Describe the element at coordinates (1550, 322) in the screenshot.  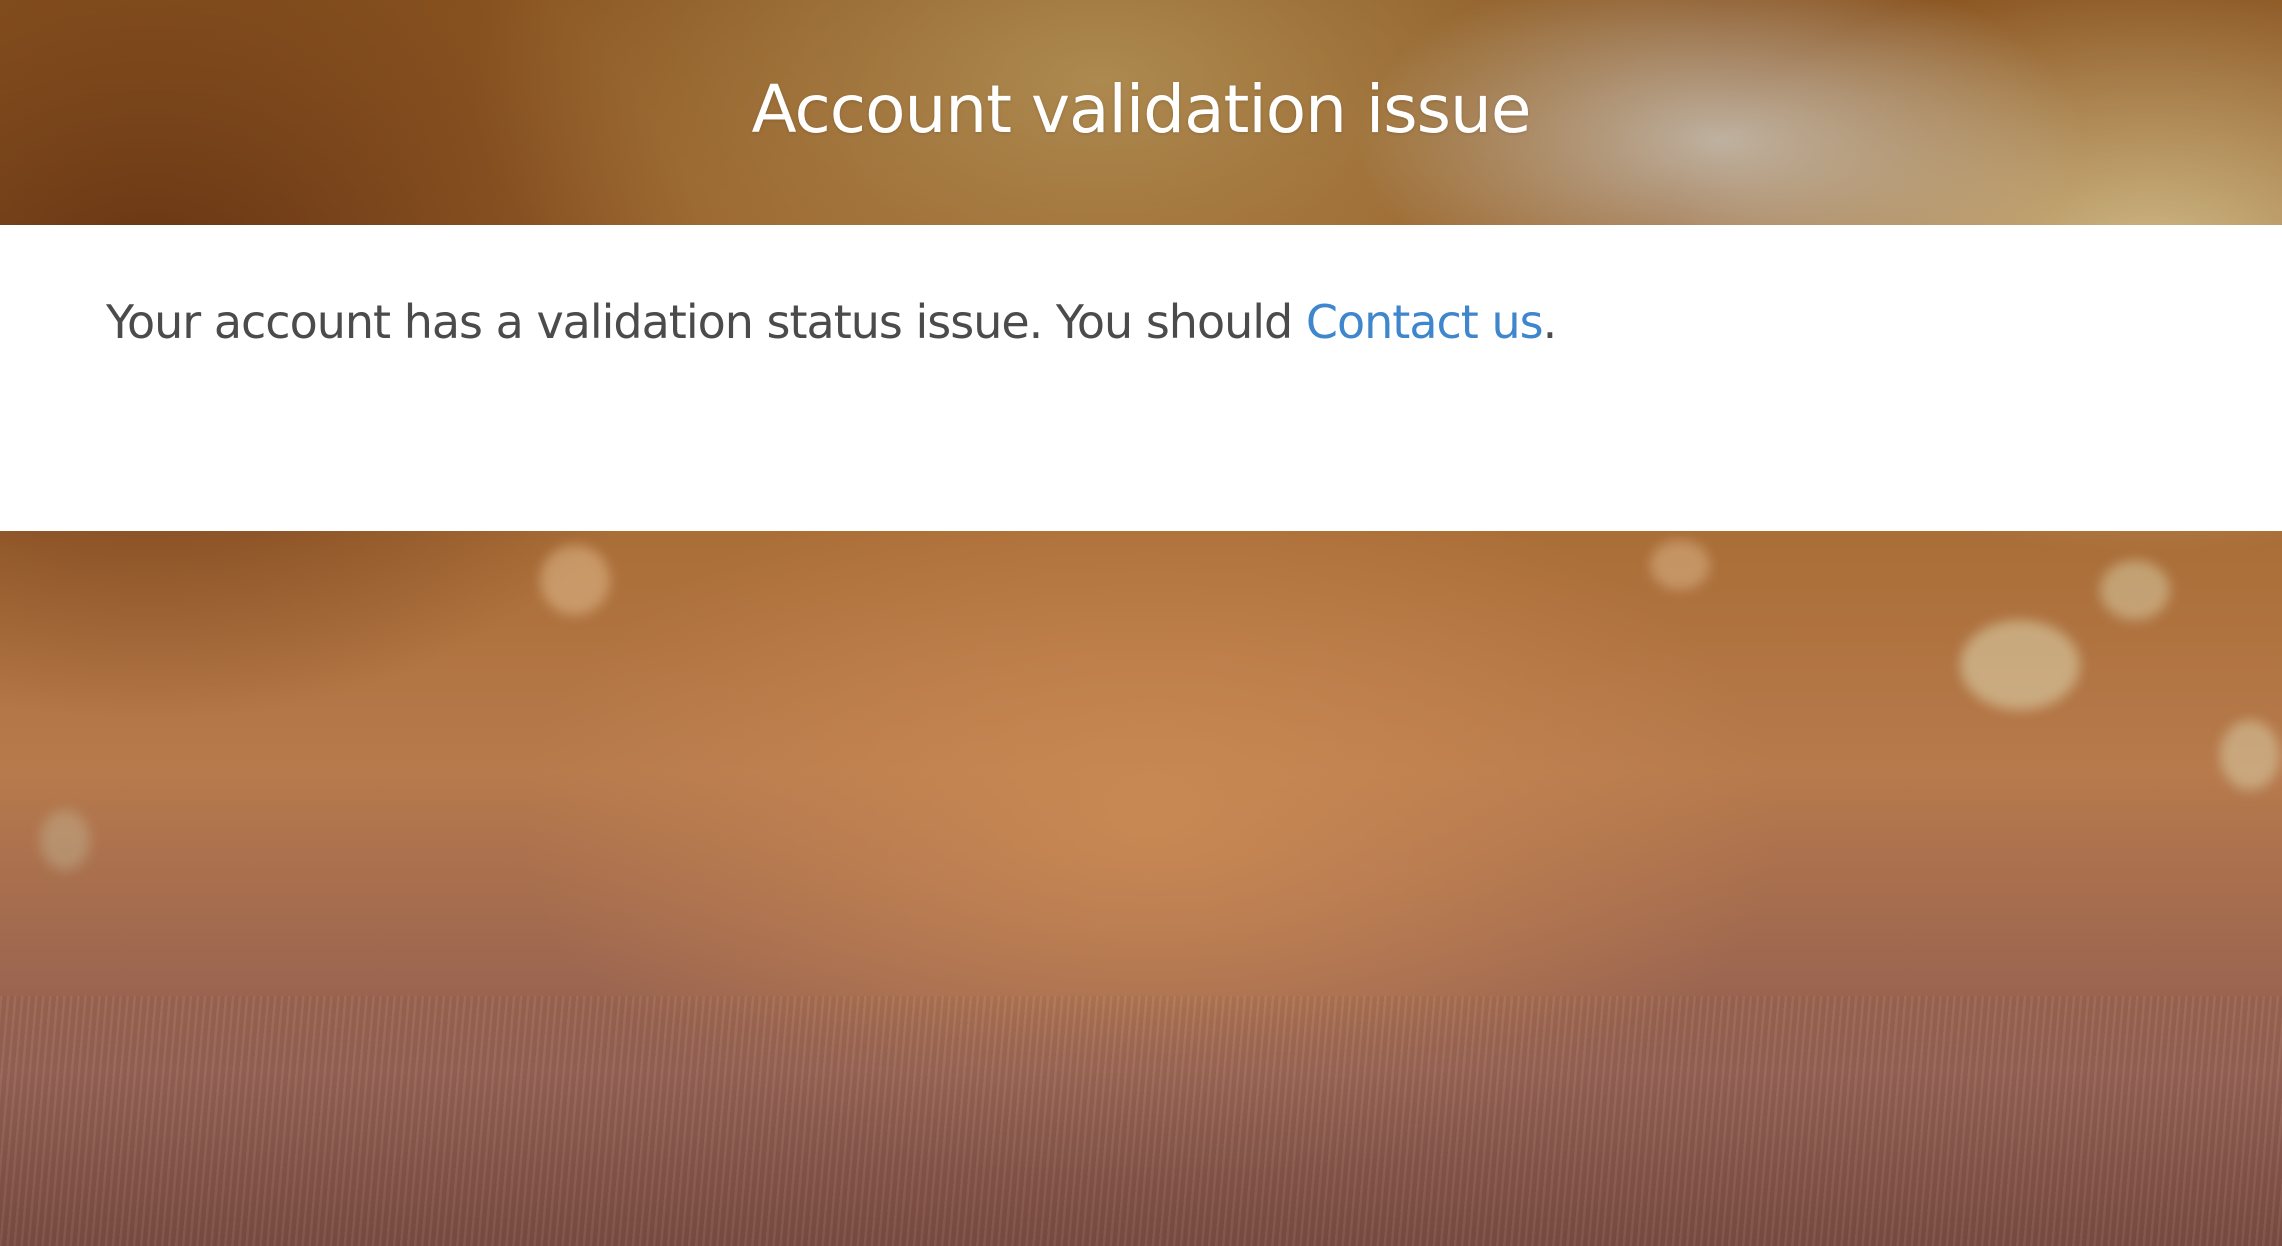
I see `validation-message-suffix: .` at that location.